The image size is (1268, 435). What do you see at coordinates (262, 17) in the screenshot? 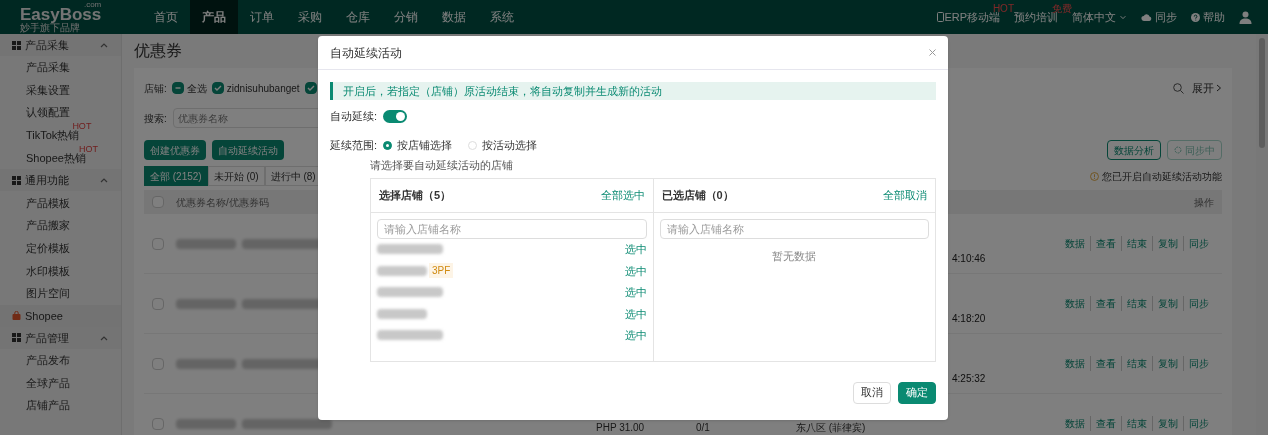
I see `nav-tab: 订单` at bounding box center [262, 17].